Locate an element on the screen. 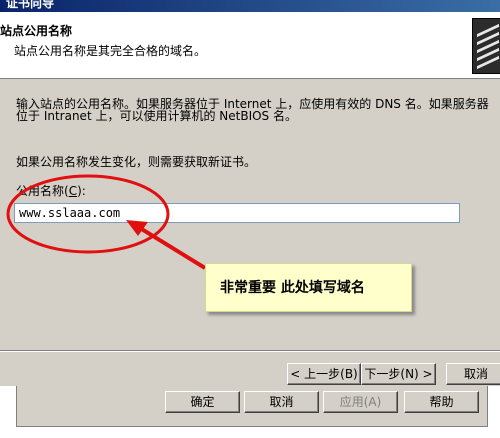  window-title: 证书向导 is located at coordinates (30, 5).